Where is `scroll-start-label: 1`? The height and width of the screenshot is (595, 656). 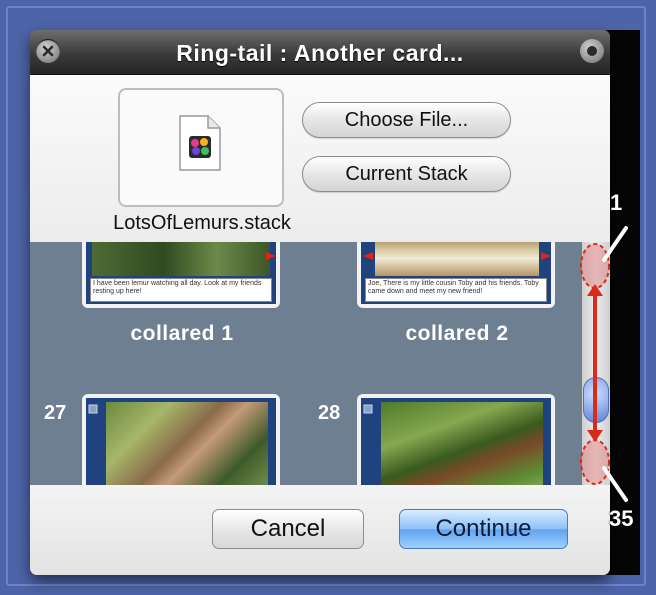
scroll-start-label: 1 is located at coordinates (616, 202).